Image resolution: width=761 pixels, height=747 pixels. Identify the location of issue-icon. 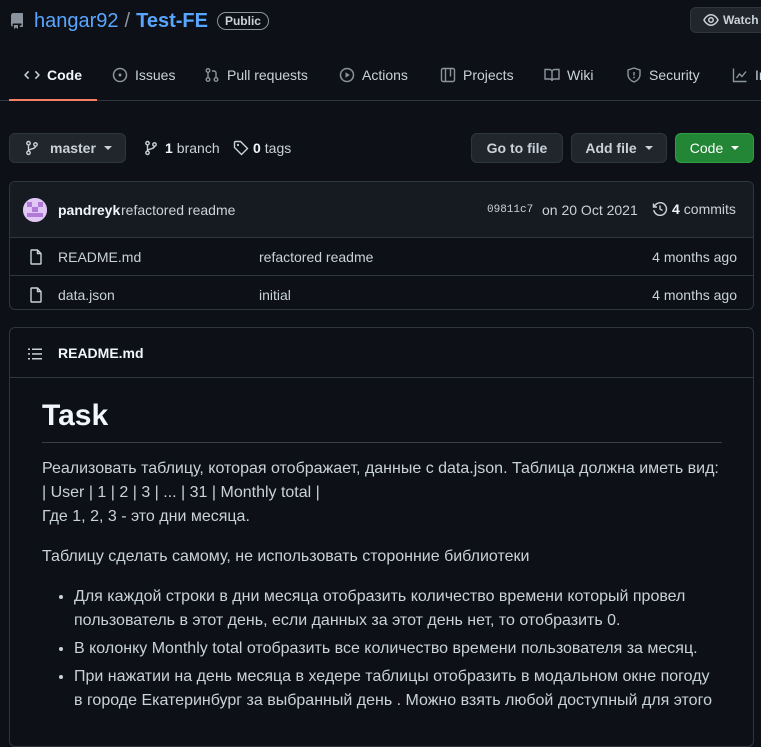
(120, 75).